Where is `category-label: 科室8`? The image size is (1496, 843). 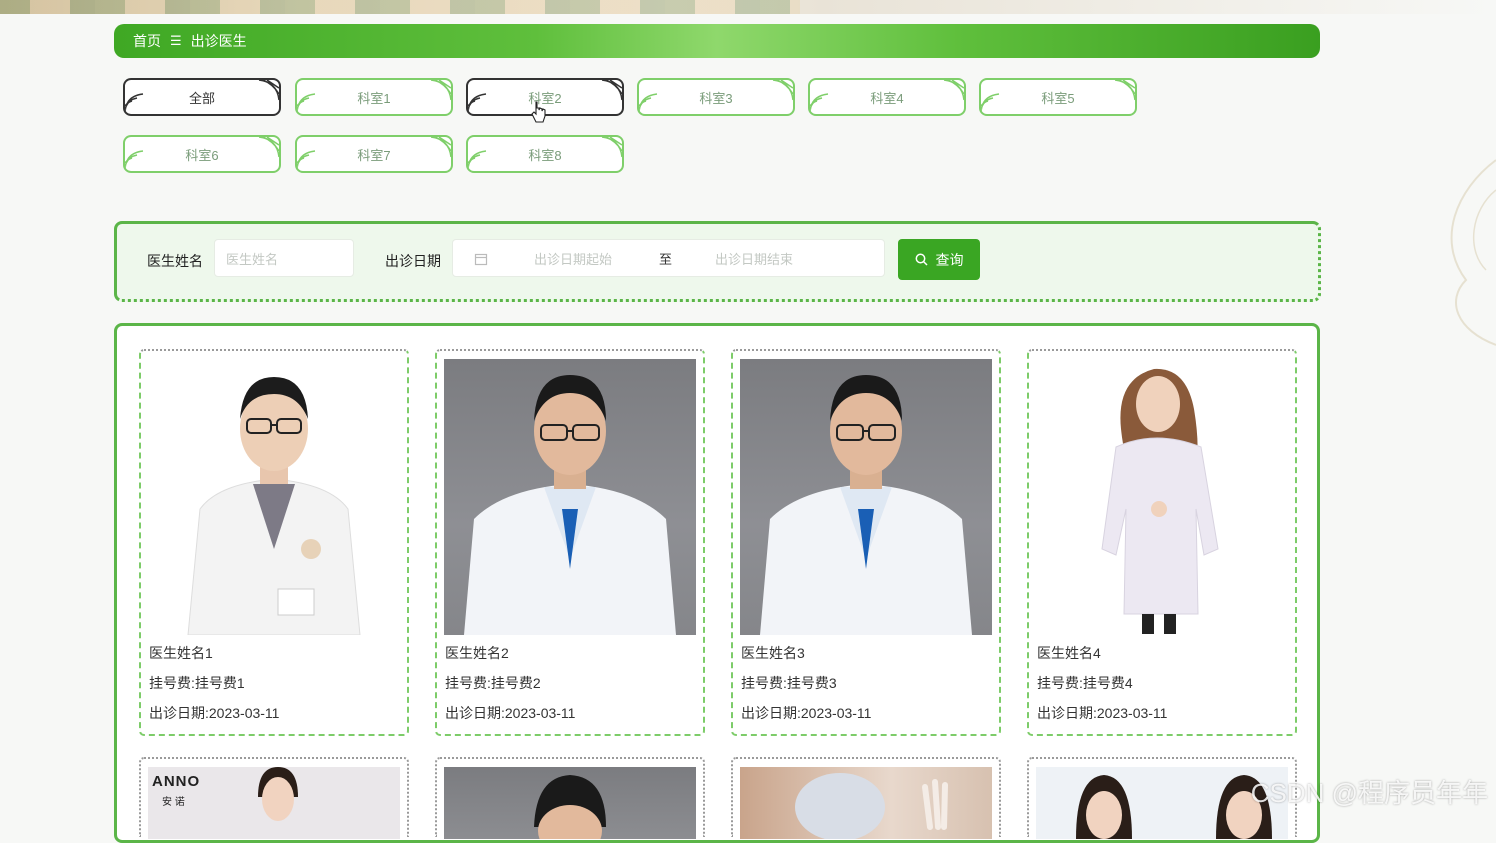 category-label: 科室8 is located at coordinates (545, 155).